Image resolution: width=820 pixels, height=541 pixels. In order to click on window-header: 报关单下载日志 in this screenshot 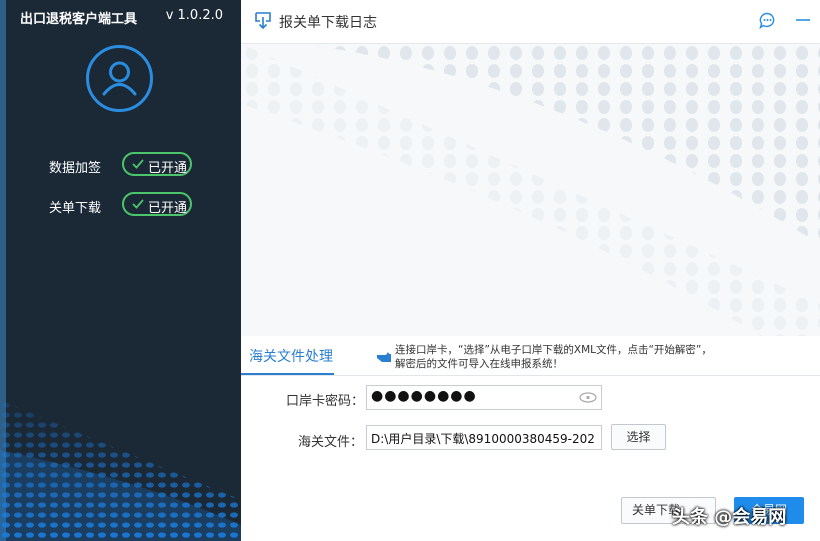, I will do `click(530, 22)`.